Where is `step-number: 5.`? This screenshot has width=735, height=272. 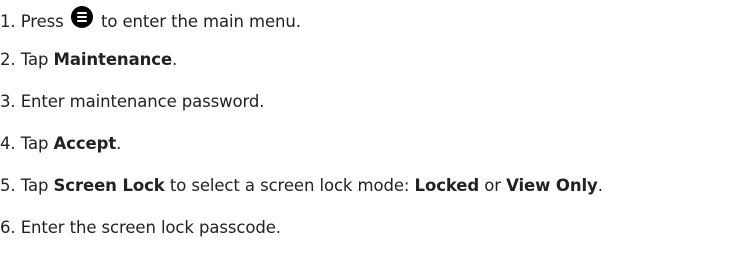 step-number: 5. is located at coordinates (8, 185).